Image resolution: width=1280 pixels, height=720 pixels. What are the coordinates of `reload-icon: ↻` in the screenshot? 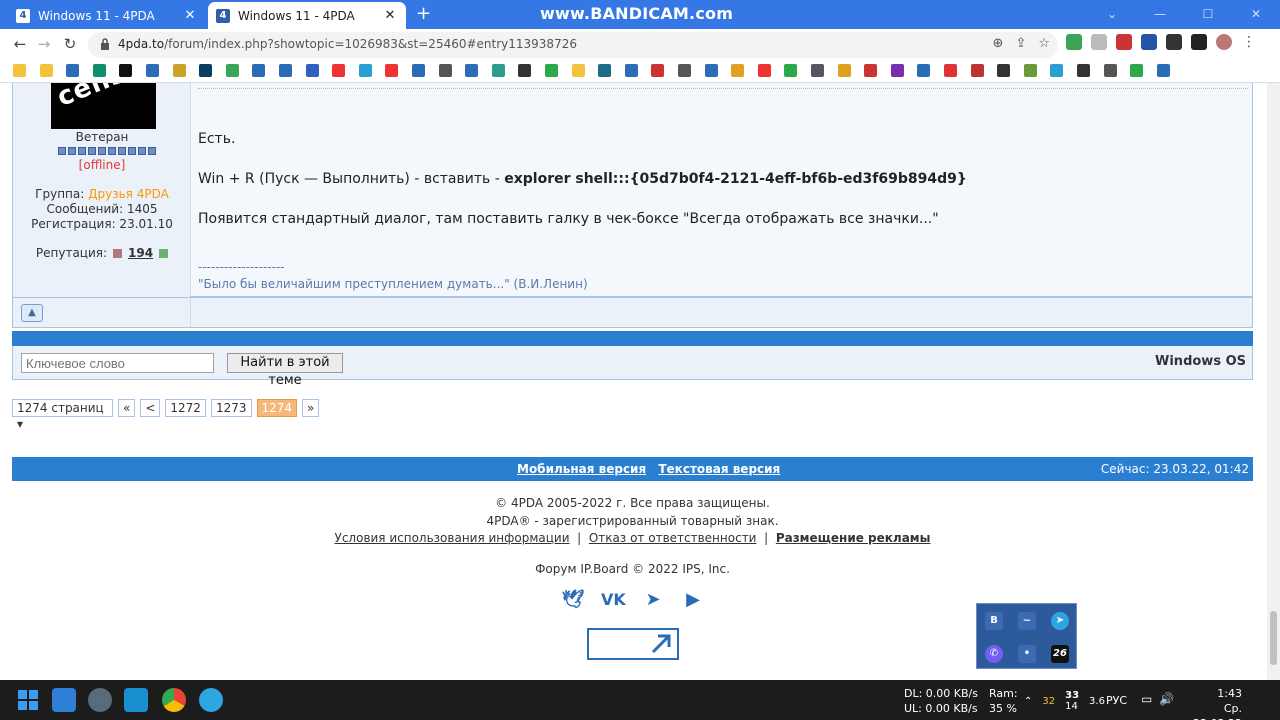 It's located at (70, 44).